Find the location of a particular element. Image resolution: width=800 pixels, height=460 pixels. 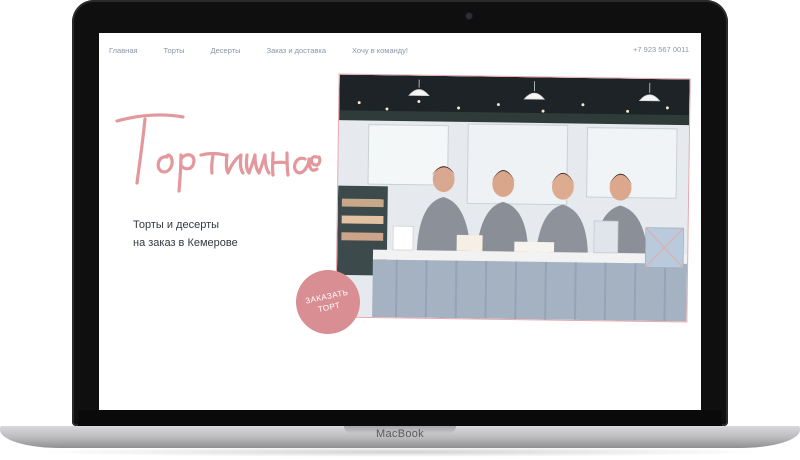

nav-item-order-delivery: Заказ и доставка is located at coordinates (296, 50).